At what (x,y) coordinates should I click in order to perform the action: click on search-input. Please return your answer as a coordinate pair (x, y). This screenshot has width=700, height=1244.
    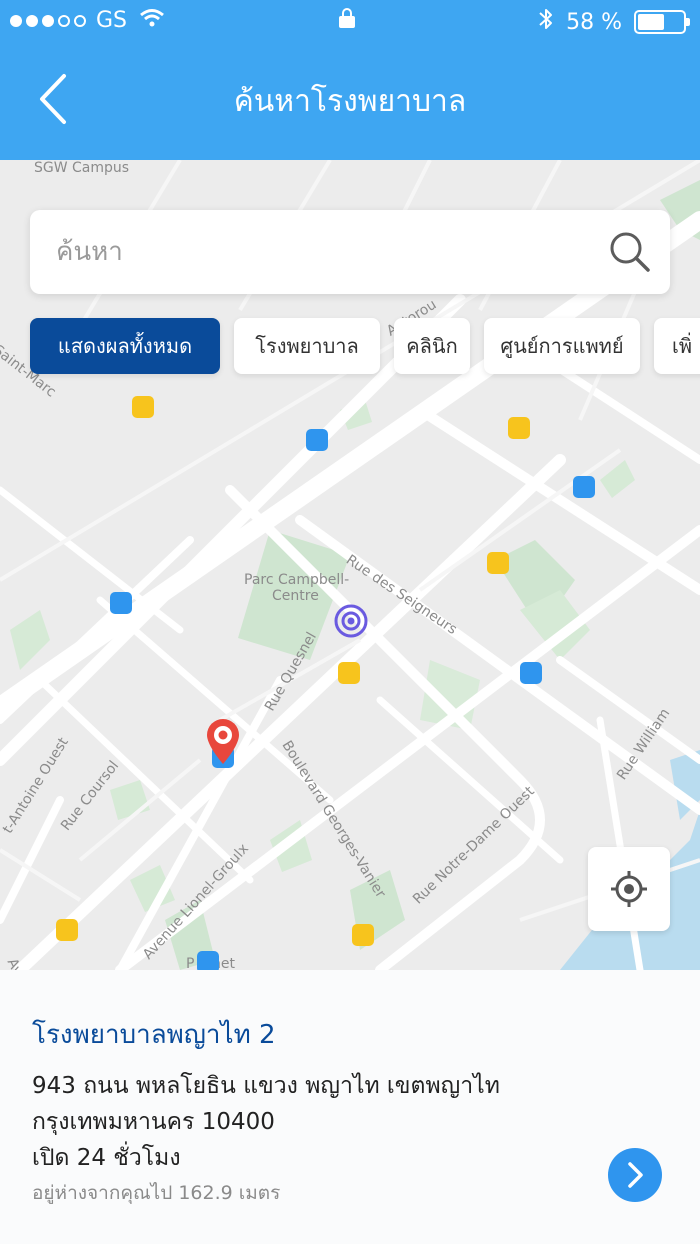
    Looking at the image, I should click on (326, 252).